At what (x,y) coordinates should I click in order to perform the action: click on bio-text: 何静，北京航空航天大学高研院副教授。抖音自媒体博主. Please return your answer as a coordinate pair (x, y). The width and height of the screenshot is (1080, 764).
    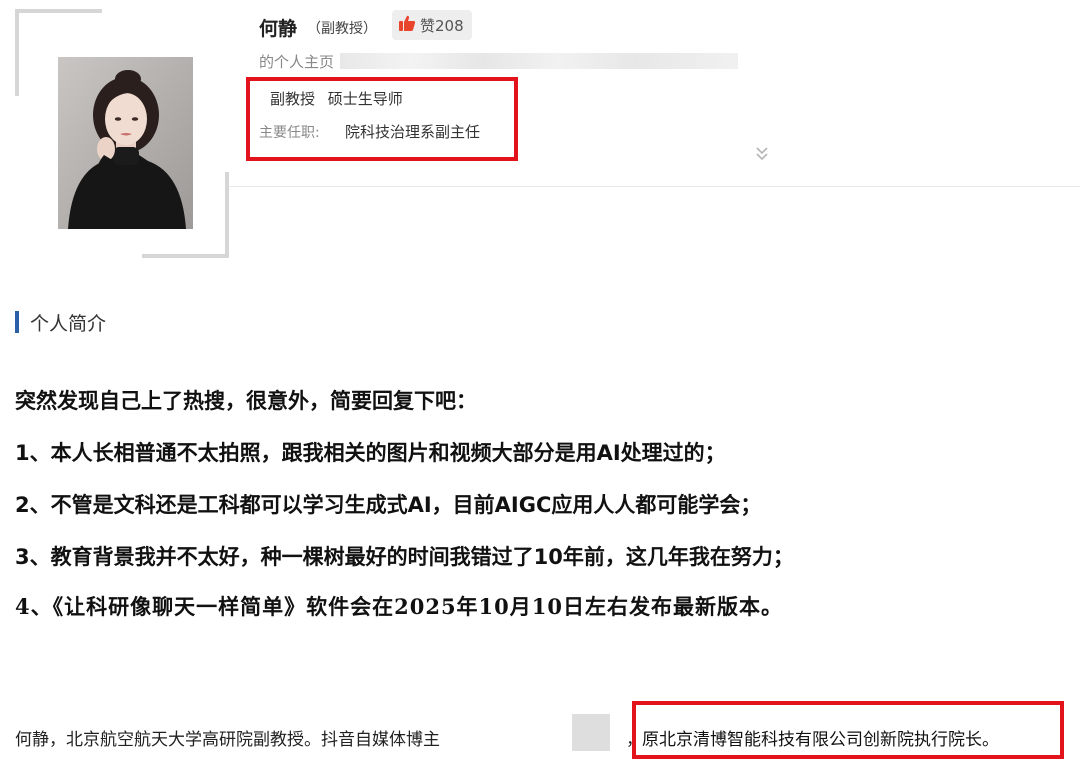
    Looking at the image, I should click on (227, 740).